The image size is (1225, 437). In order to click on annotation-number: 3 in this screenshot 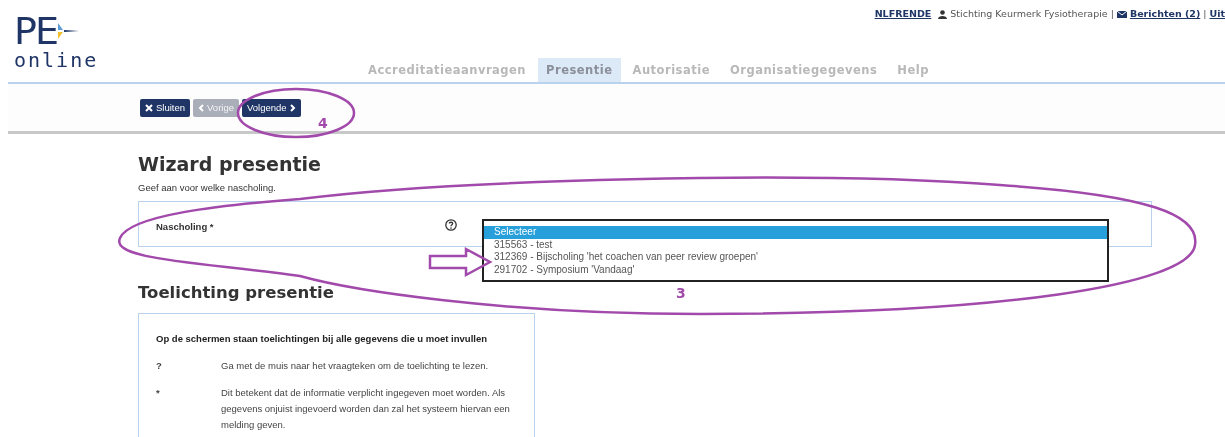, I will do `click(681, 293)`.